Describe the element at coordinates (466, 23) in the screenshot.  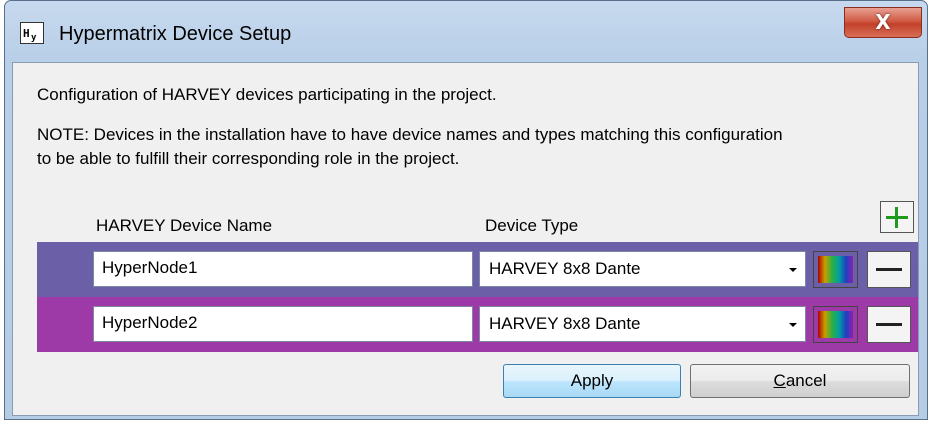
I see `title-bar: H y Hypermatrix Device Setup X` at that location.